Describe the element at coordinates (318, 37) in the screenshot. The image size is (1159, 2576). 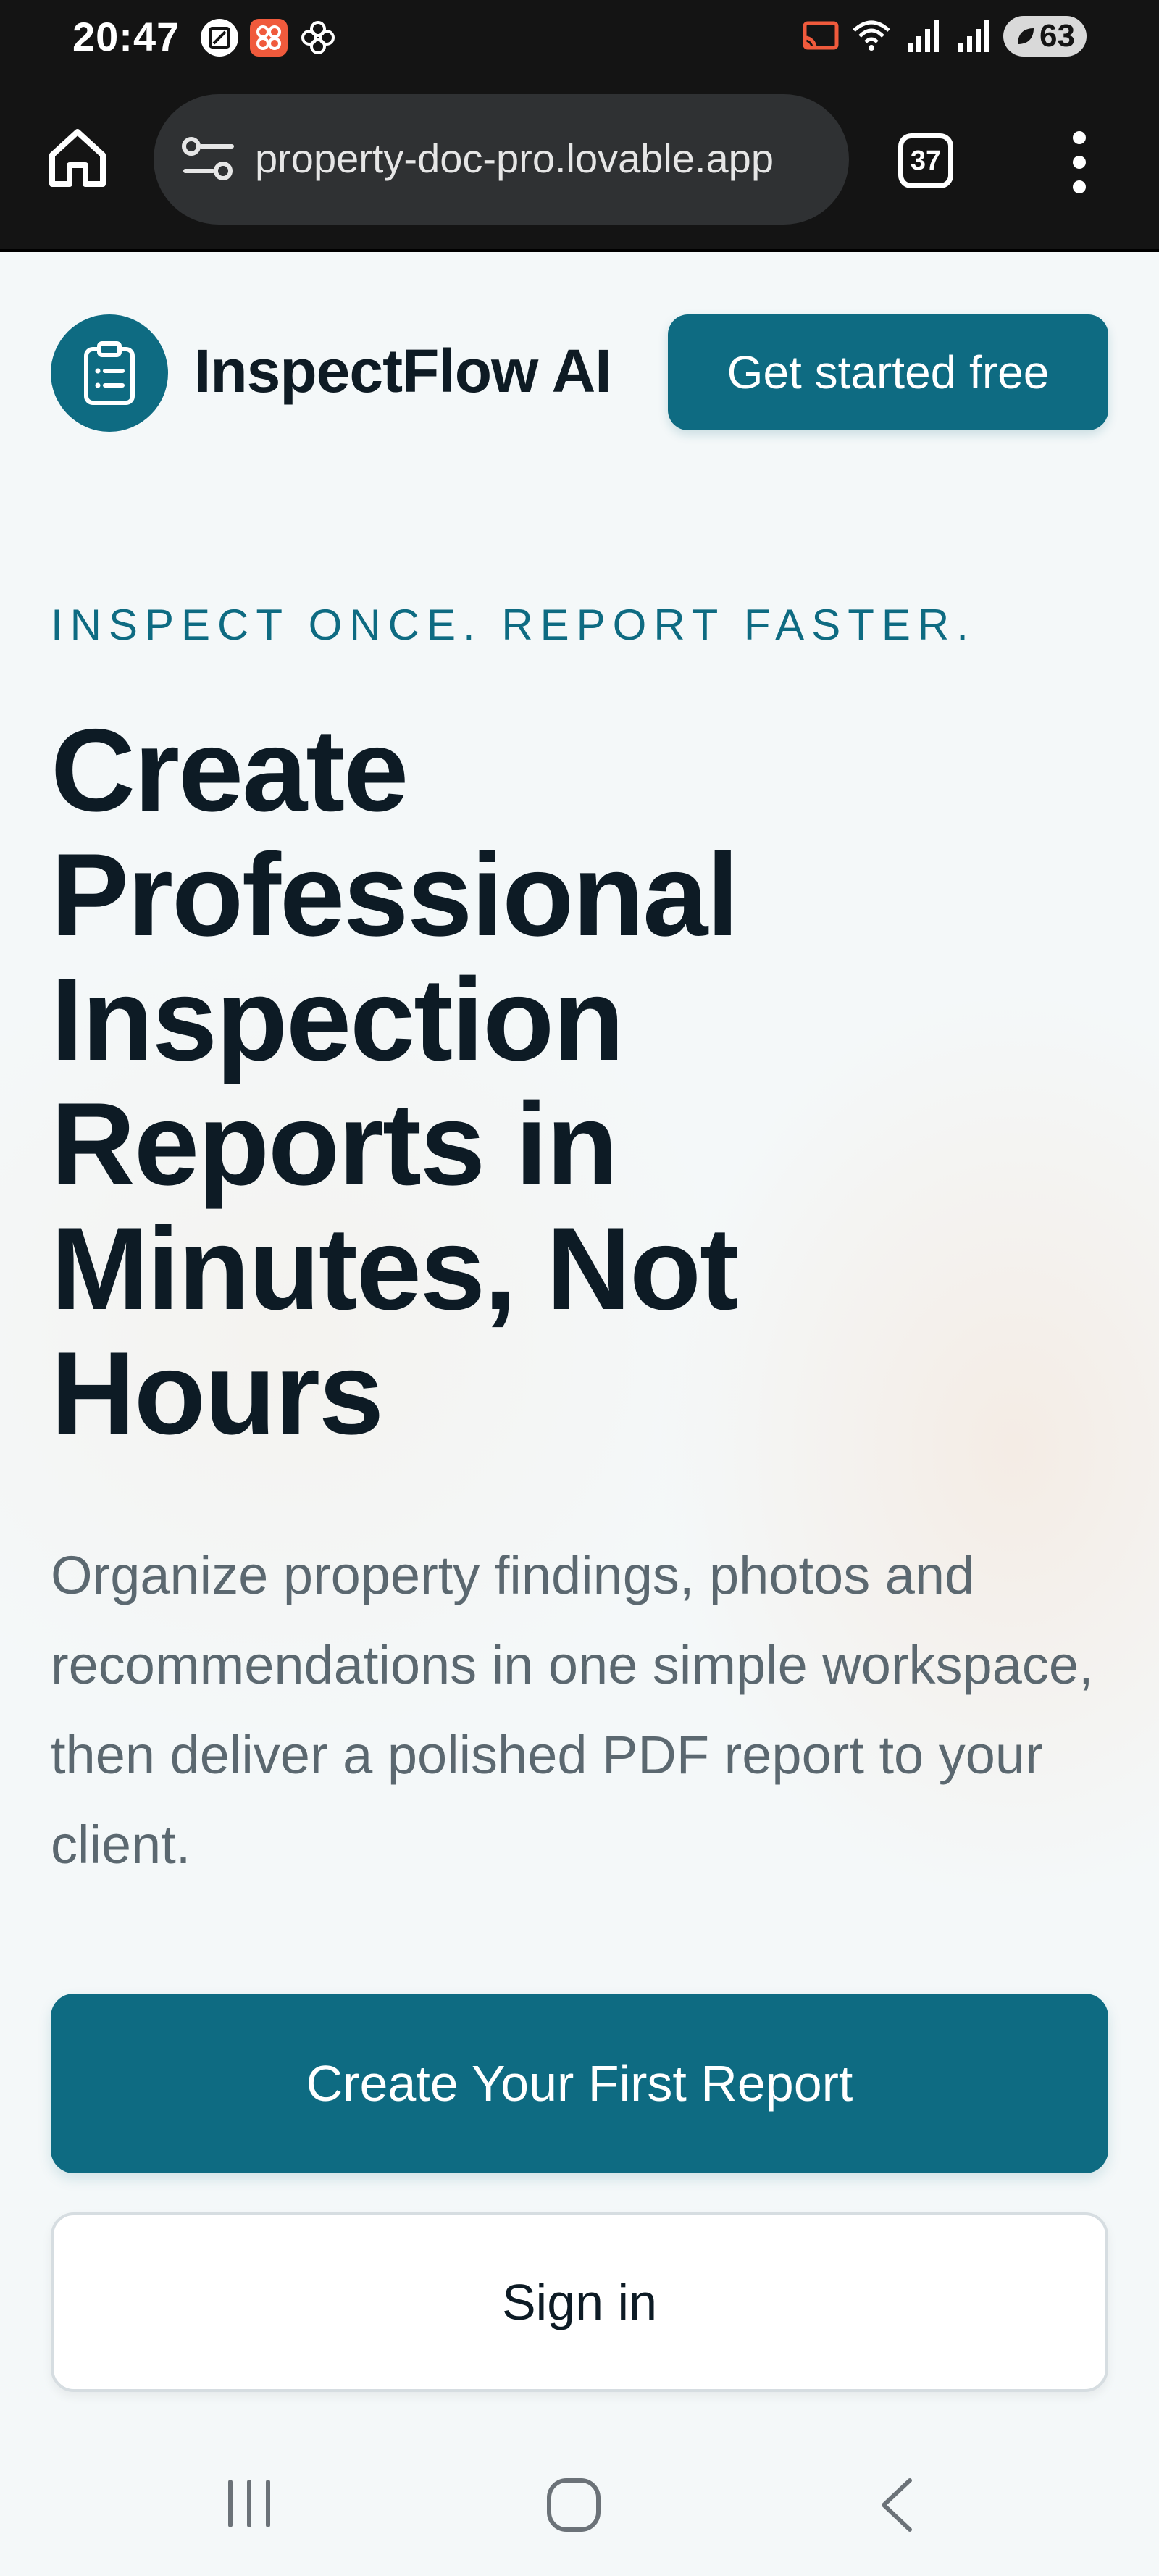
I see `pinwheel-icon` at that location.